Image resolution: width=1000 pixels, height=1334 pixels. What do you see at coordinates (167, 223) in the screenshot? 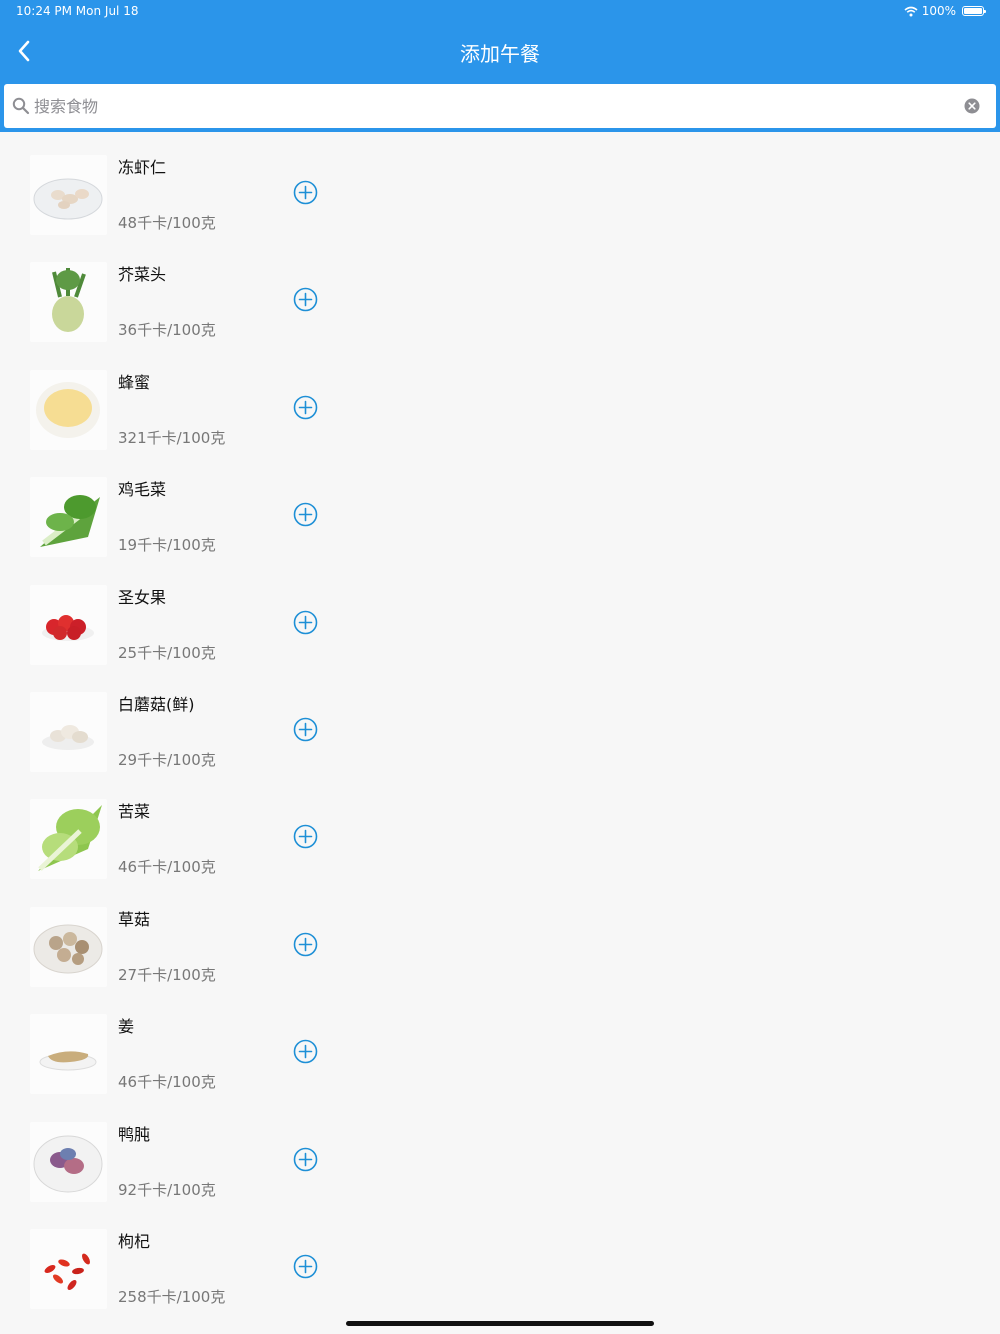
I see `food-calories: 48千卡/100克` at bounding box center [167, 223].